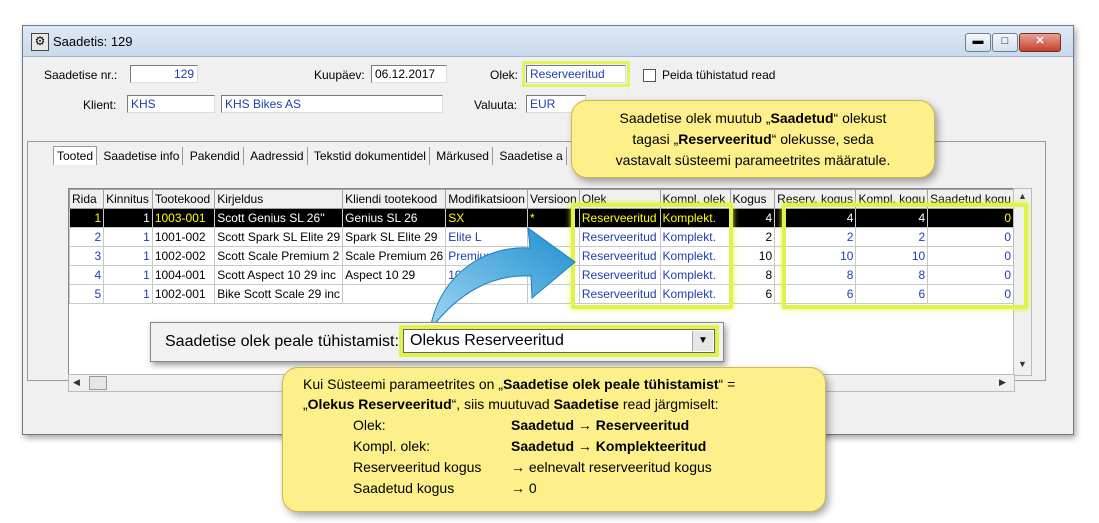 This screenshot has height=523, width=1099. What do you see at coordinates (183, 275) in the screenshot?
I see `cell-tootekood: 1004-001` at bounding box center [183, 275].